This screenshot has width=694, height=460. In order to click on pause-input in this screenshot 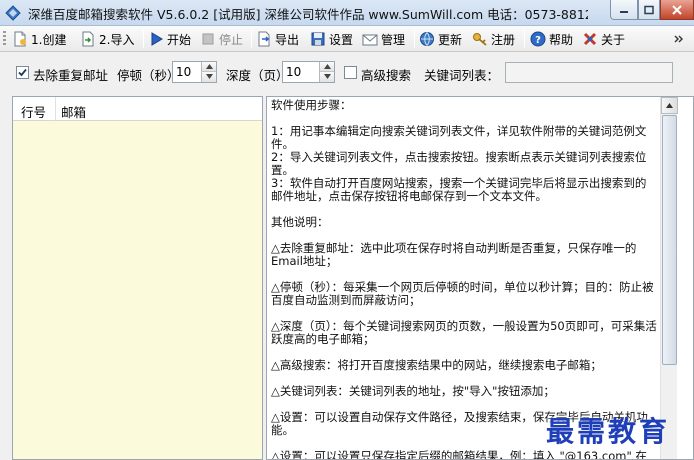, I will do `click(187, 72)`.